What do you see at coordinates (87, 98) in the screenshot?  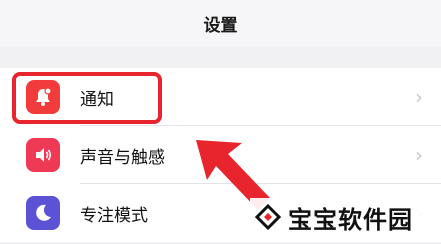 I see `highlight-annotation-box` at bounding box center [87, 98].